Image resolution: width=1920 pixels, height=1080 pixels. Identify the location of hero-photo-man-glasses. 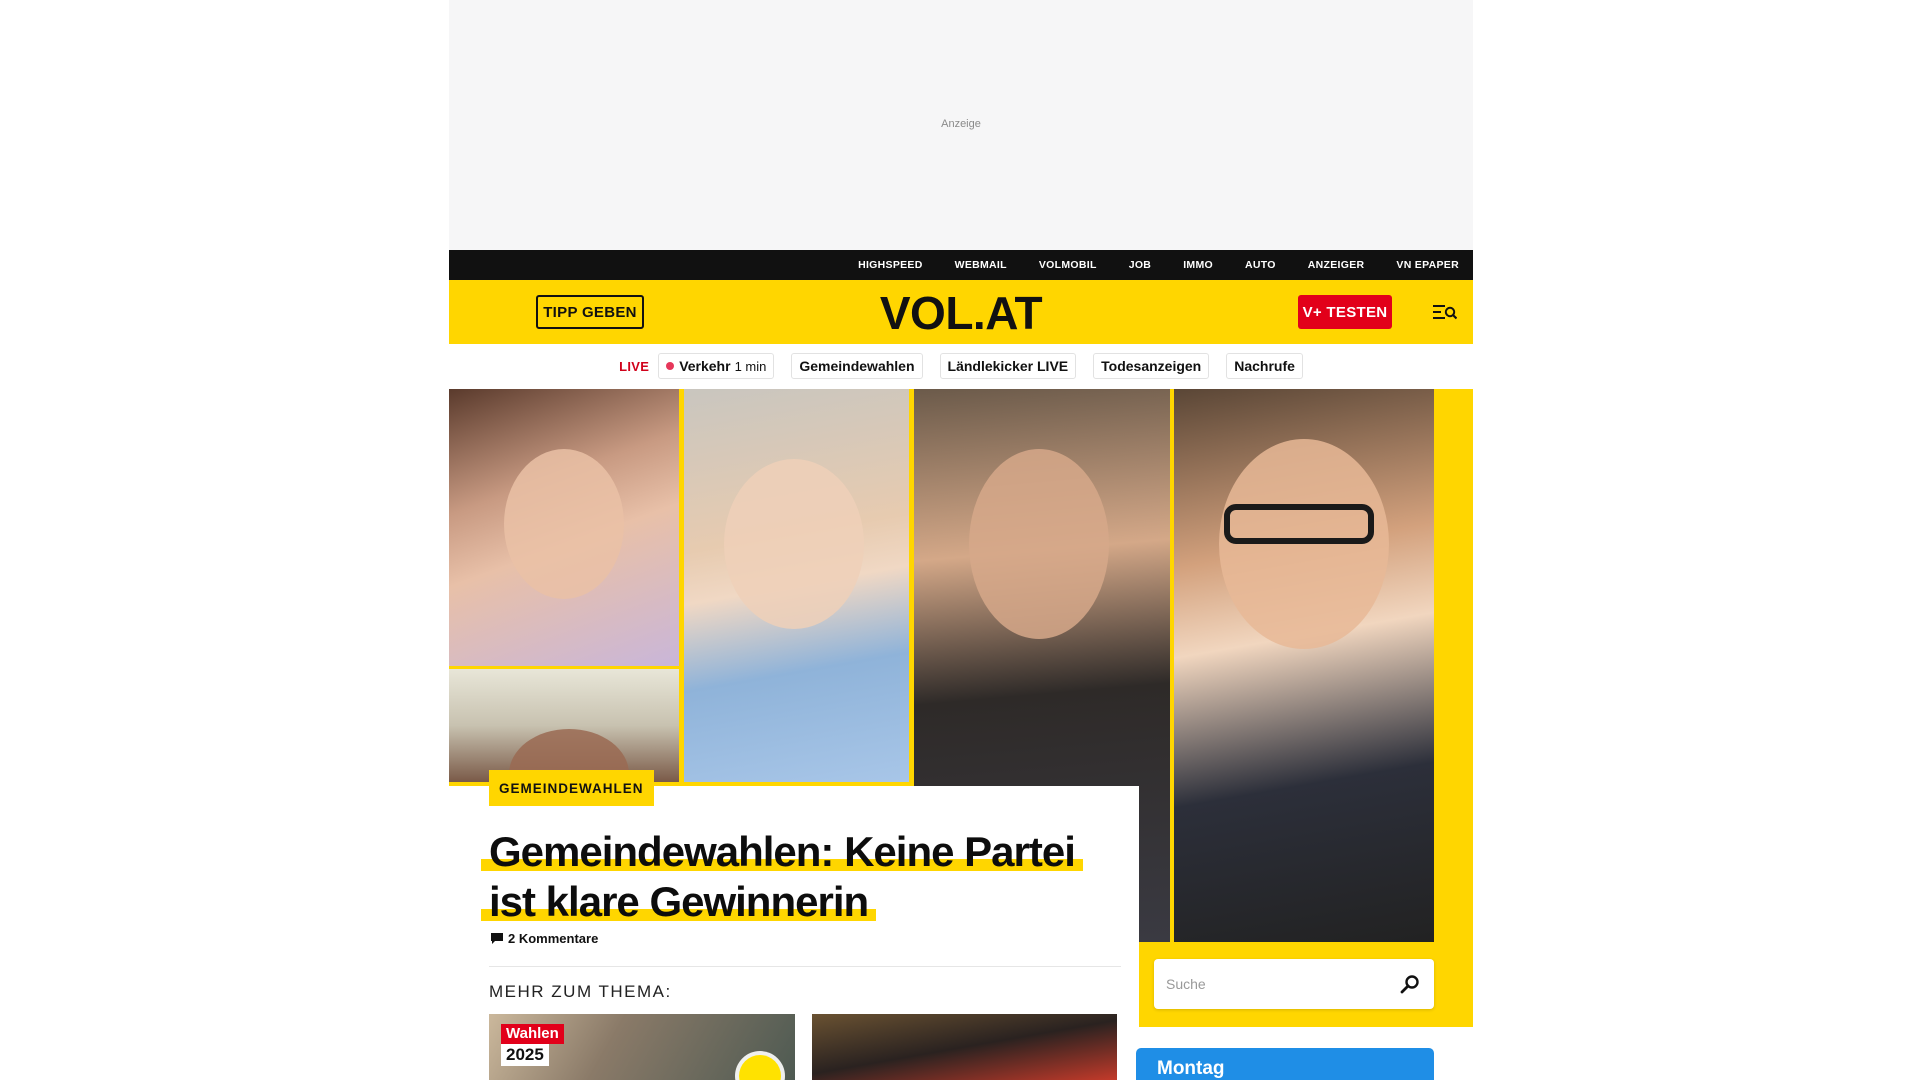
(1304, 665).